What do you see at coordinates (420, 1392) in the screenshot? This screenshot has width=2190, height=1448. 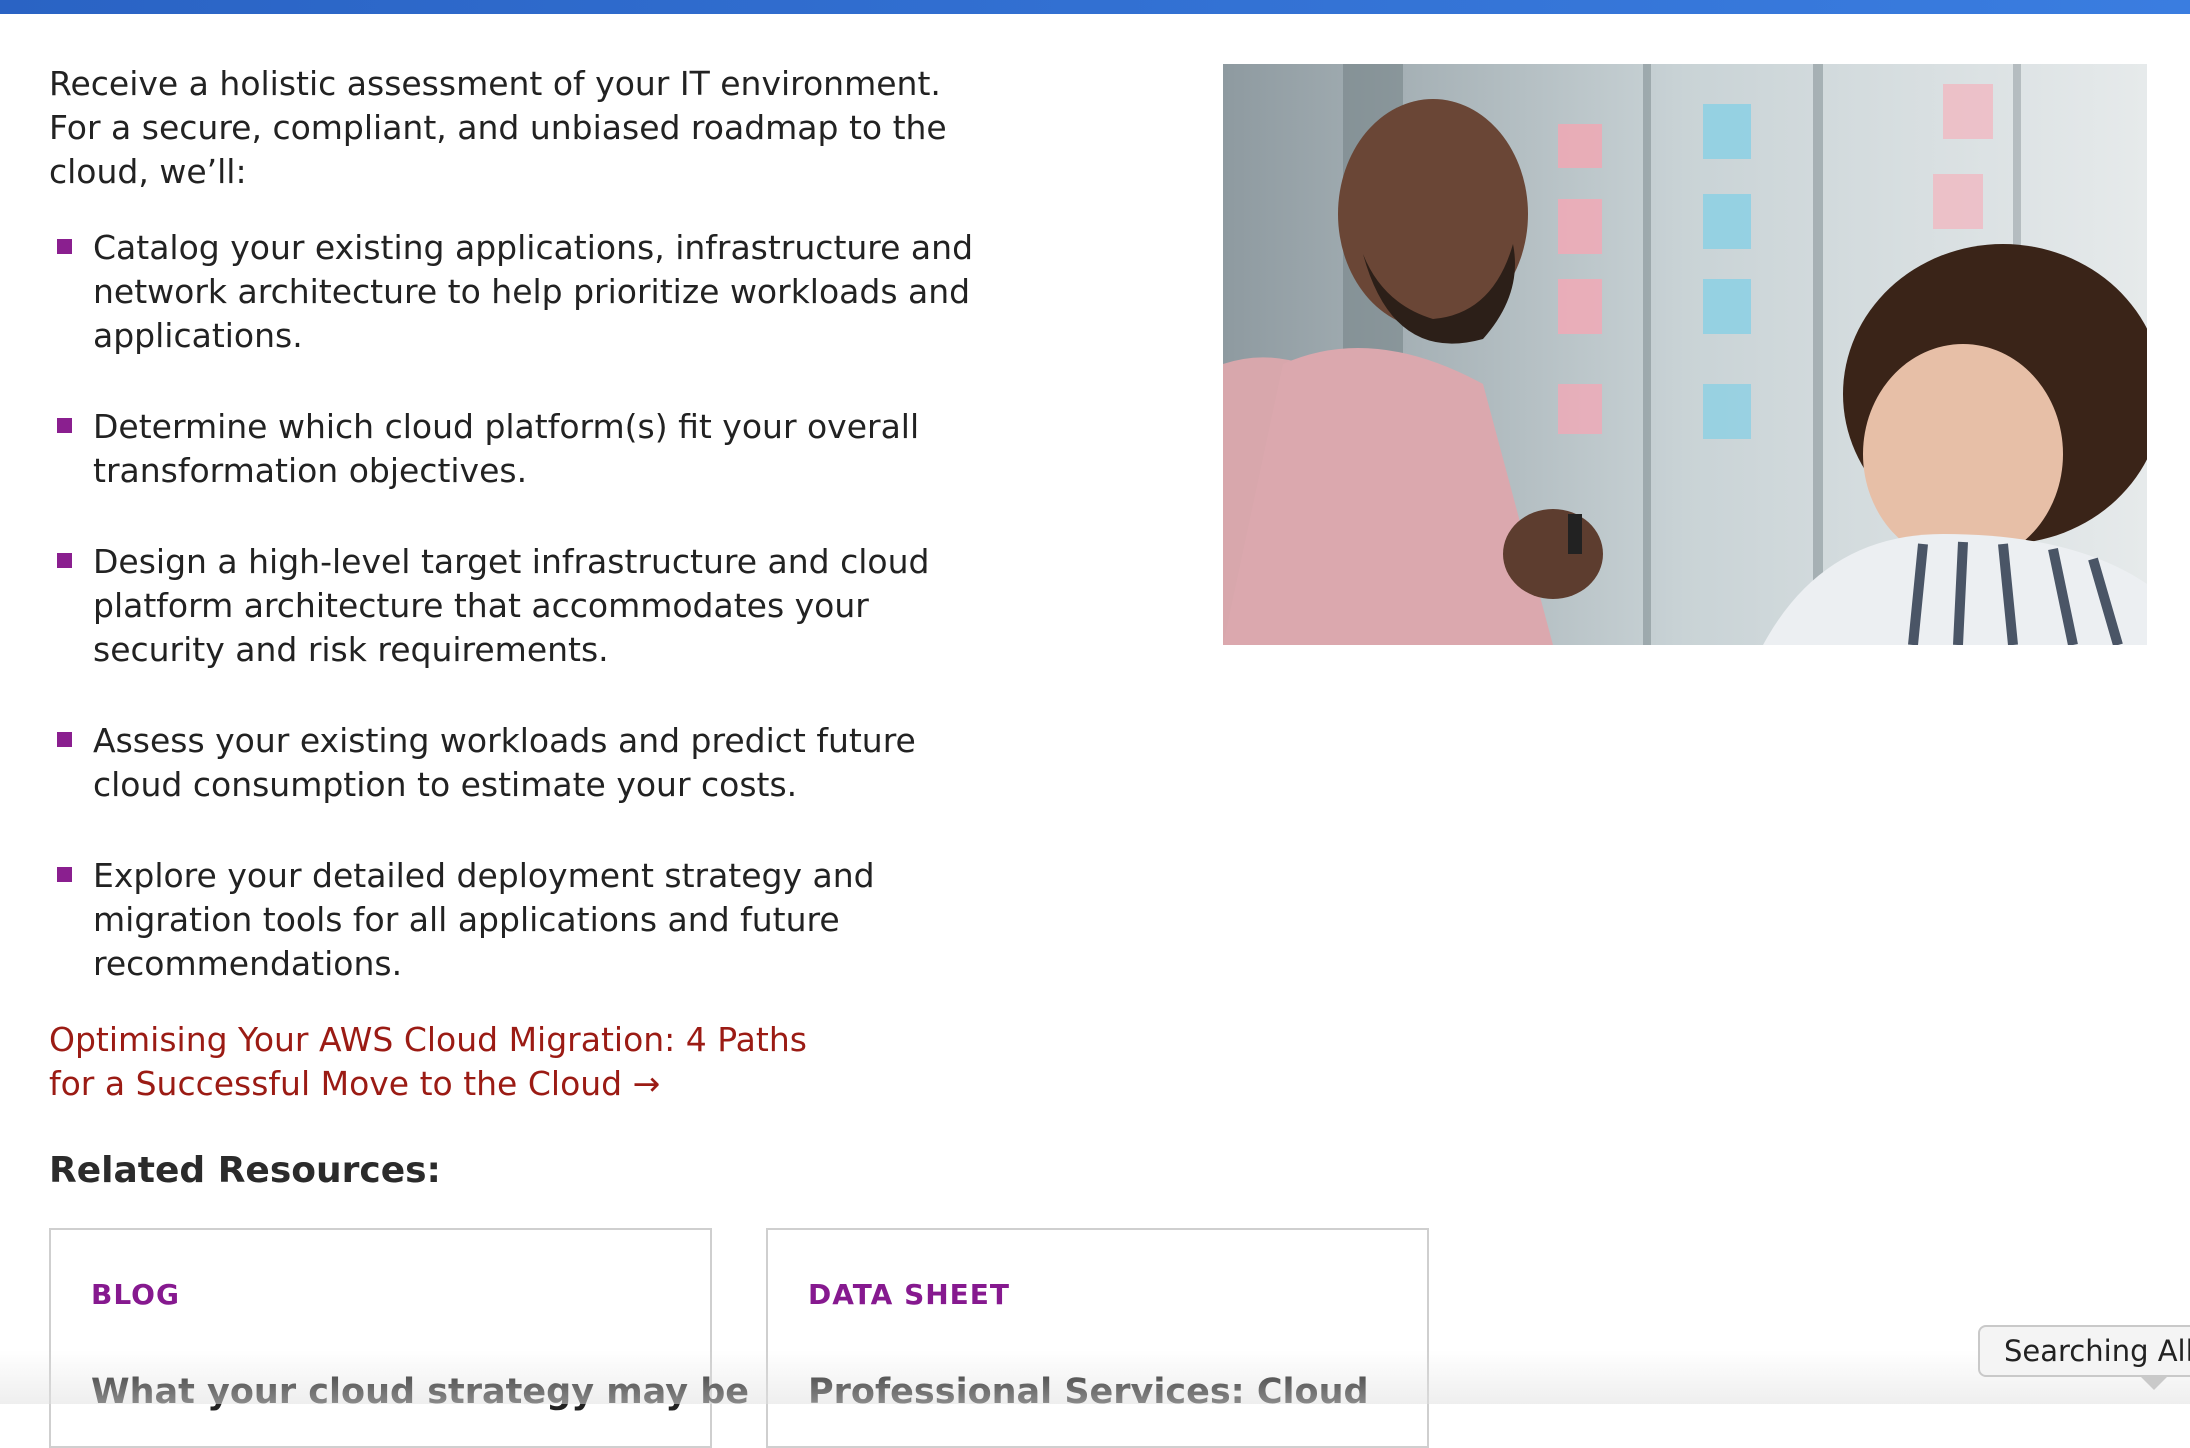 I see `card-title: What your cloud strategy may be` at bounding box center [420, 1392].